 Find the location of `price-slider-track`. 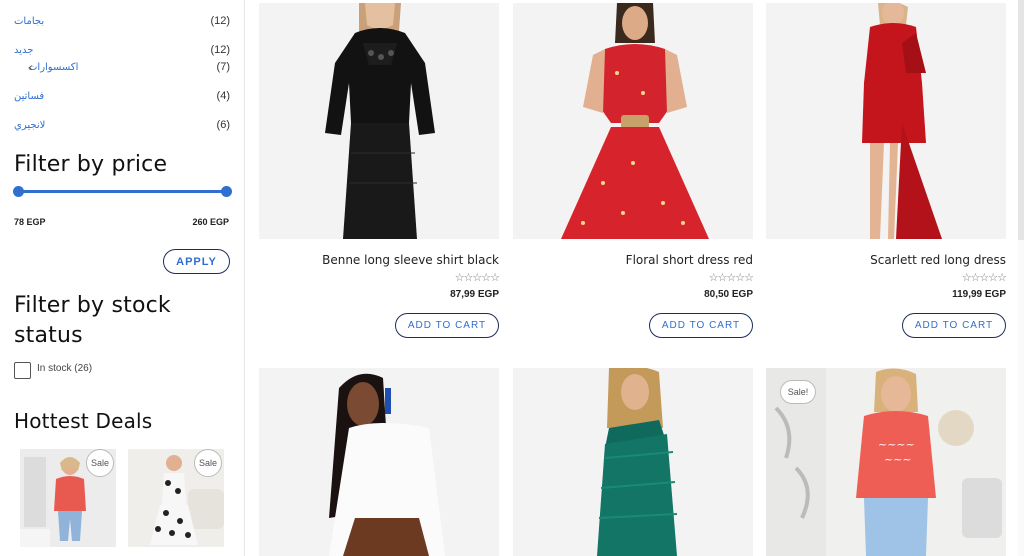

price-slider-track is located at coordinates (122, 191).